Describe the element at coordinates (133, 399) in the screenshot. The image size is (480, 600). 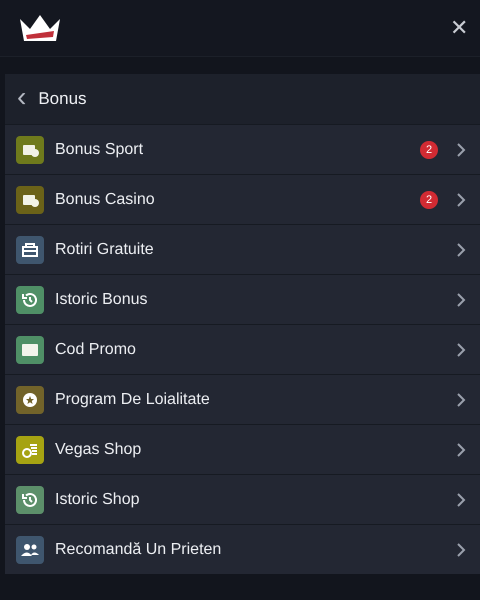
I see `menu-item-label: Program De Loialitate` at that location.